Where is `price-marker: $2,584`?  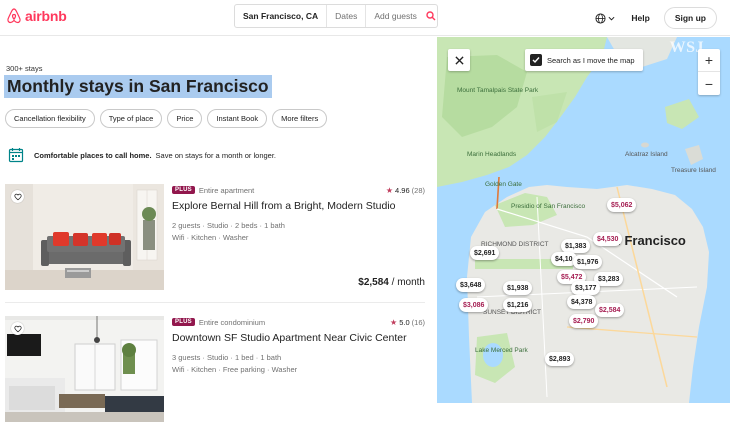 price-marker: $2,584 is located at coordinates (610, 310).